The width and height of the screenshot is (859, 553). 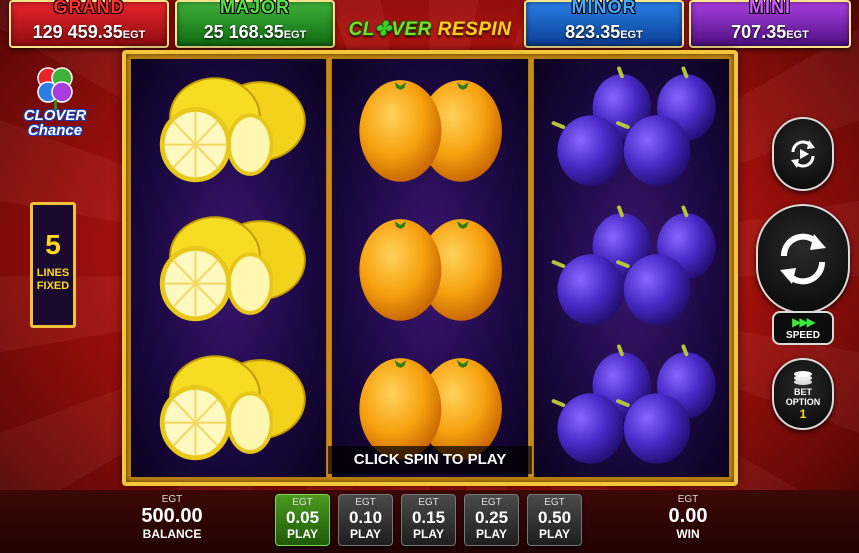 I want to click on spin-button, so click(x=803, y=259).